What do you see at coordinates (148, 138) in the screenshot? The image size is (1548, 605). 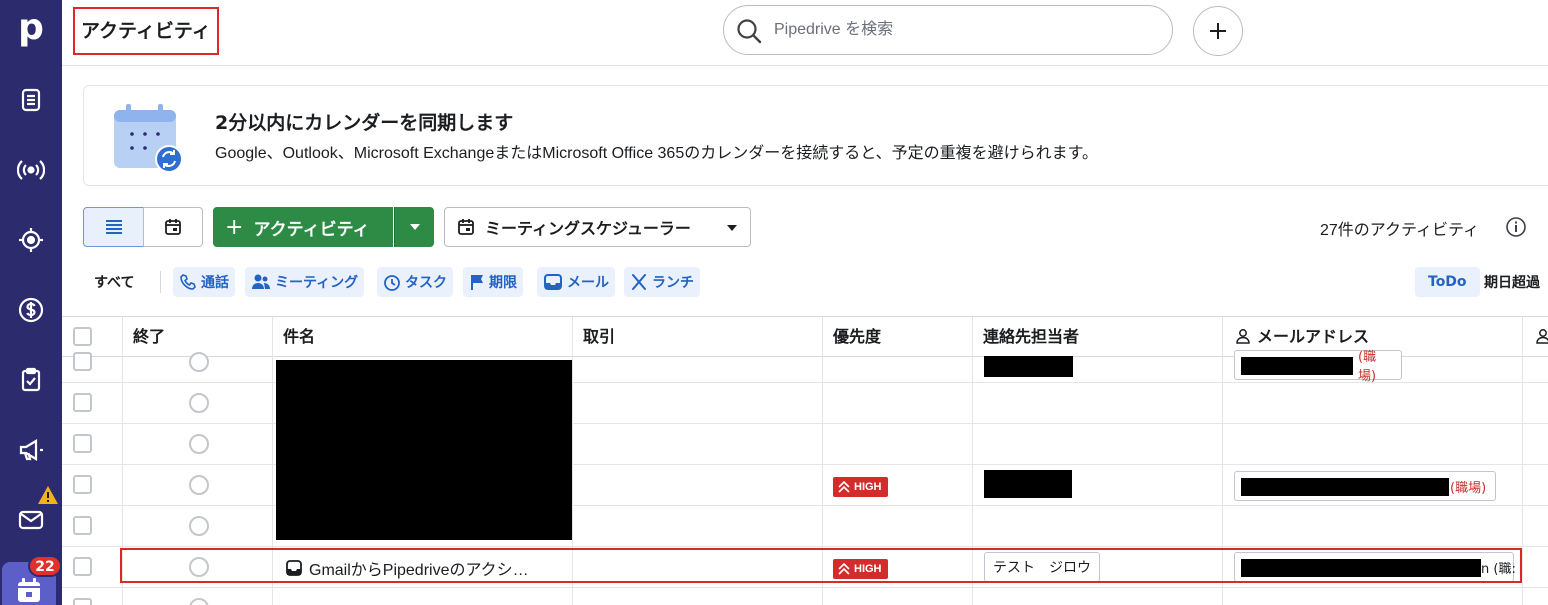 I see `calendar-sync-icon` at bounding box center [148, 138].